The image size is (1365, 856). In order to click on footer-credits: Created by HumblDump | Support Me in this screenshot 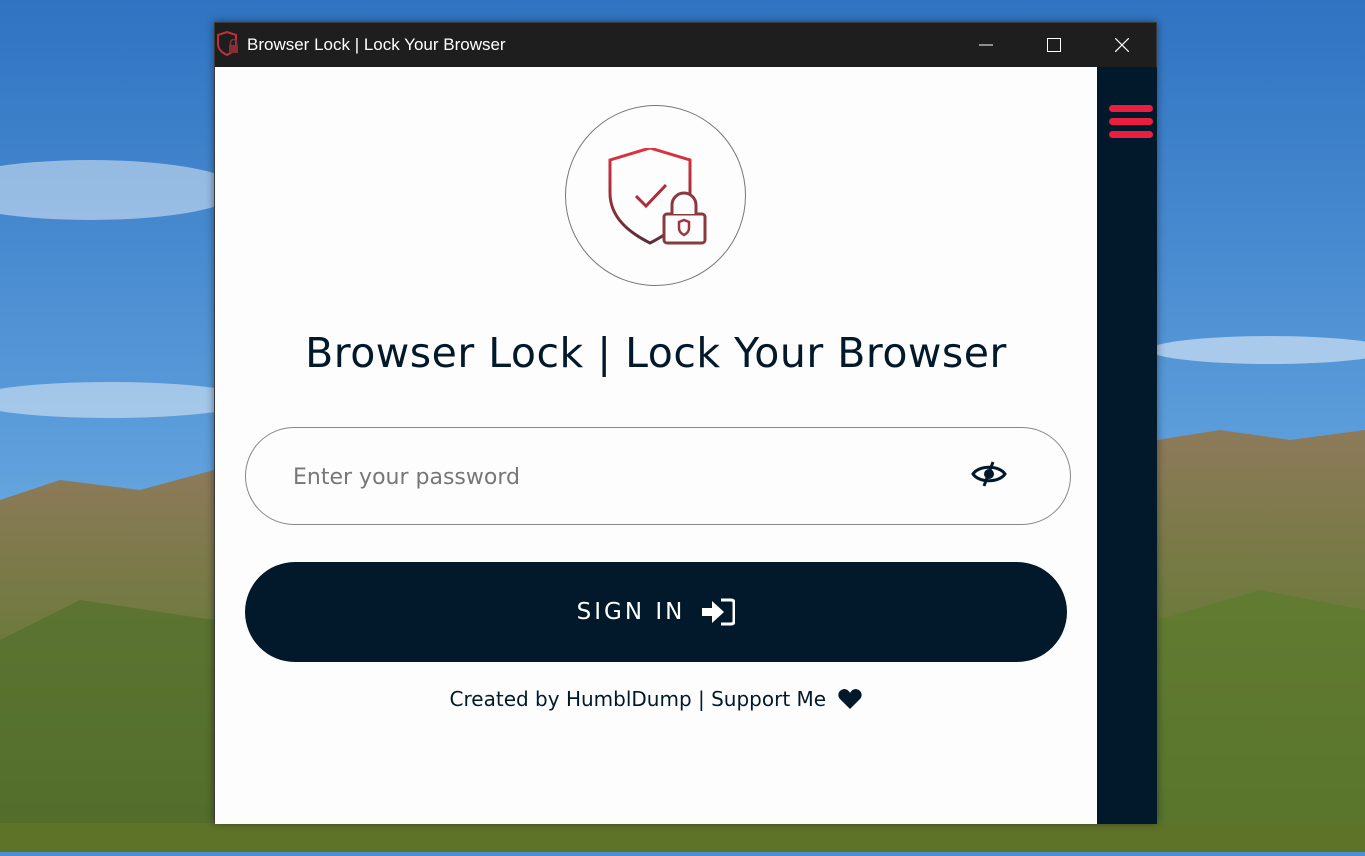, I will do `click(656, 699)`.